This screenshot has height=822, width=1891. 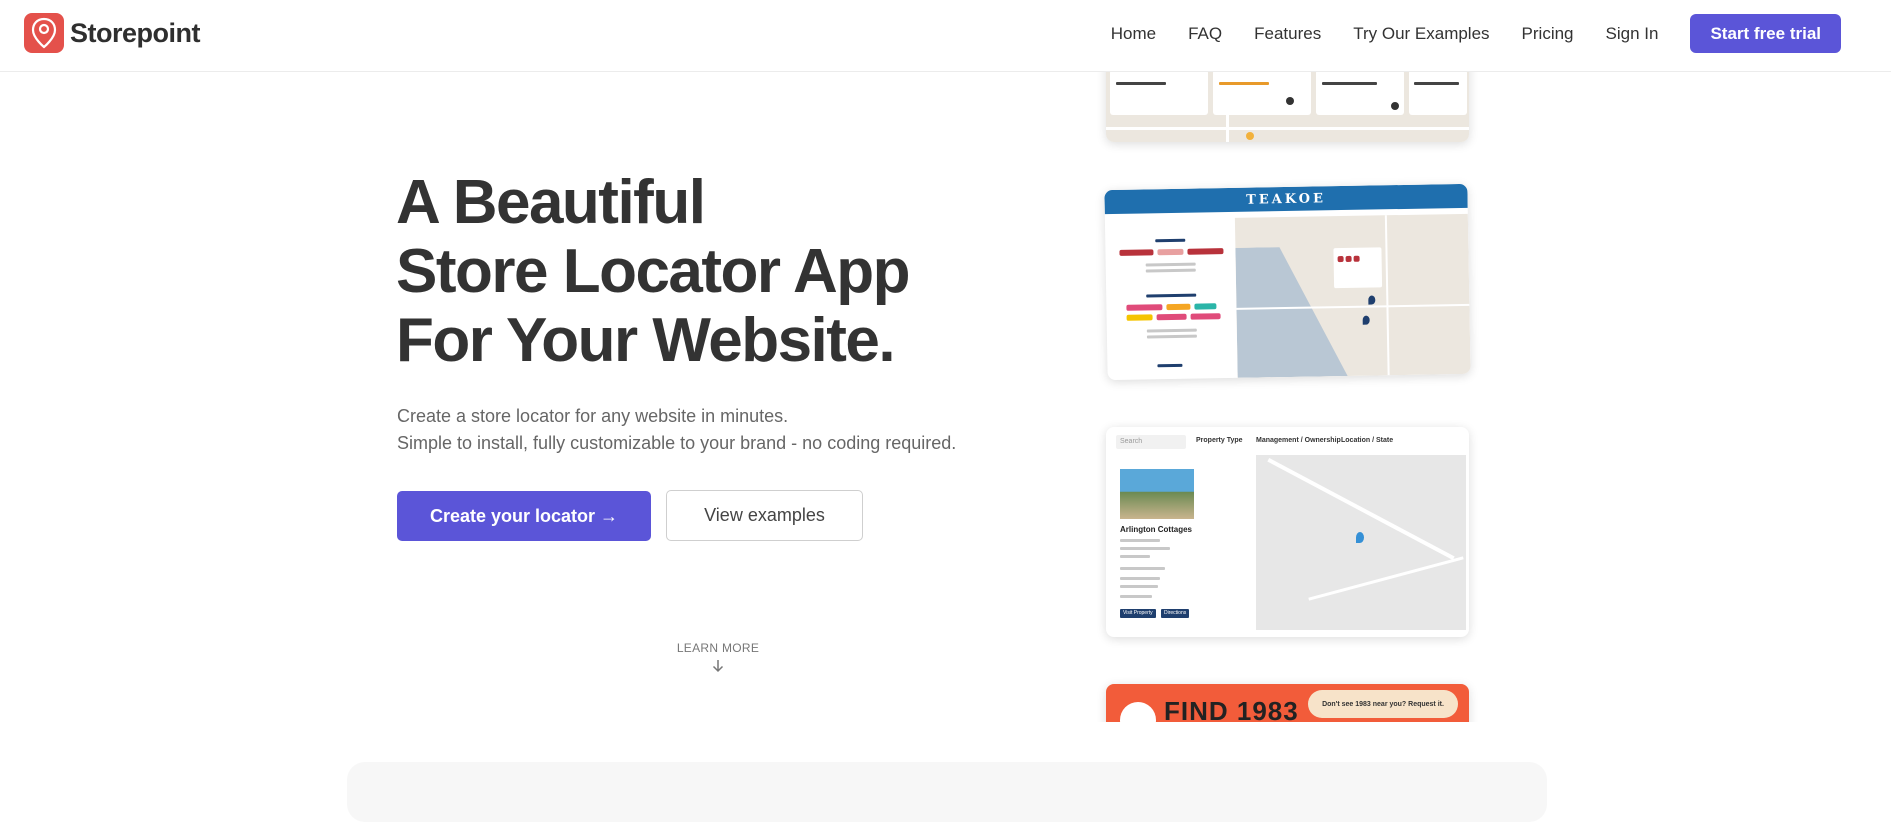 What do you see at coordinates (1548, 34) in the screenshot?
I see `nav-pricing: Pricing` at bounding box center [1548, 34].